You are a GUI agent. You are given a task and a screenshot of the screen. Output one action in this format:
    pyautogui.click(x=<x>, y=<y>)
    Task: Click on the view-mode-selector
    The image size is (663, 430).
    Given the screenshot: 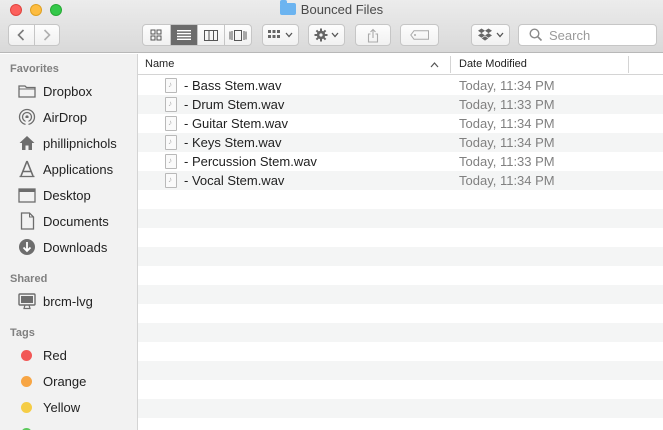 What is the action you would take?
    pyautogui.click(x=197, y=35)
    